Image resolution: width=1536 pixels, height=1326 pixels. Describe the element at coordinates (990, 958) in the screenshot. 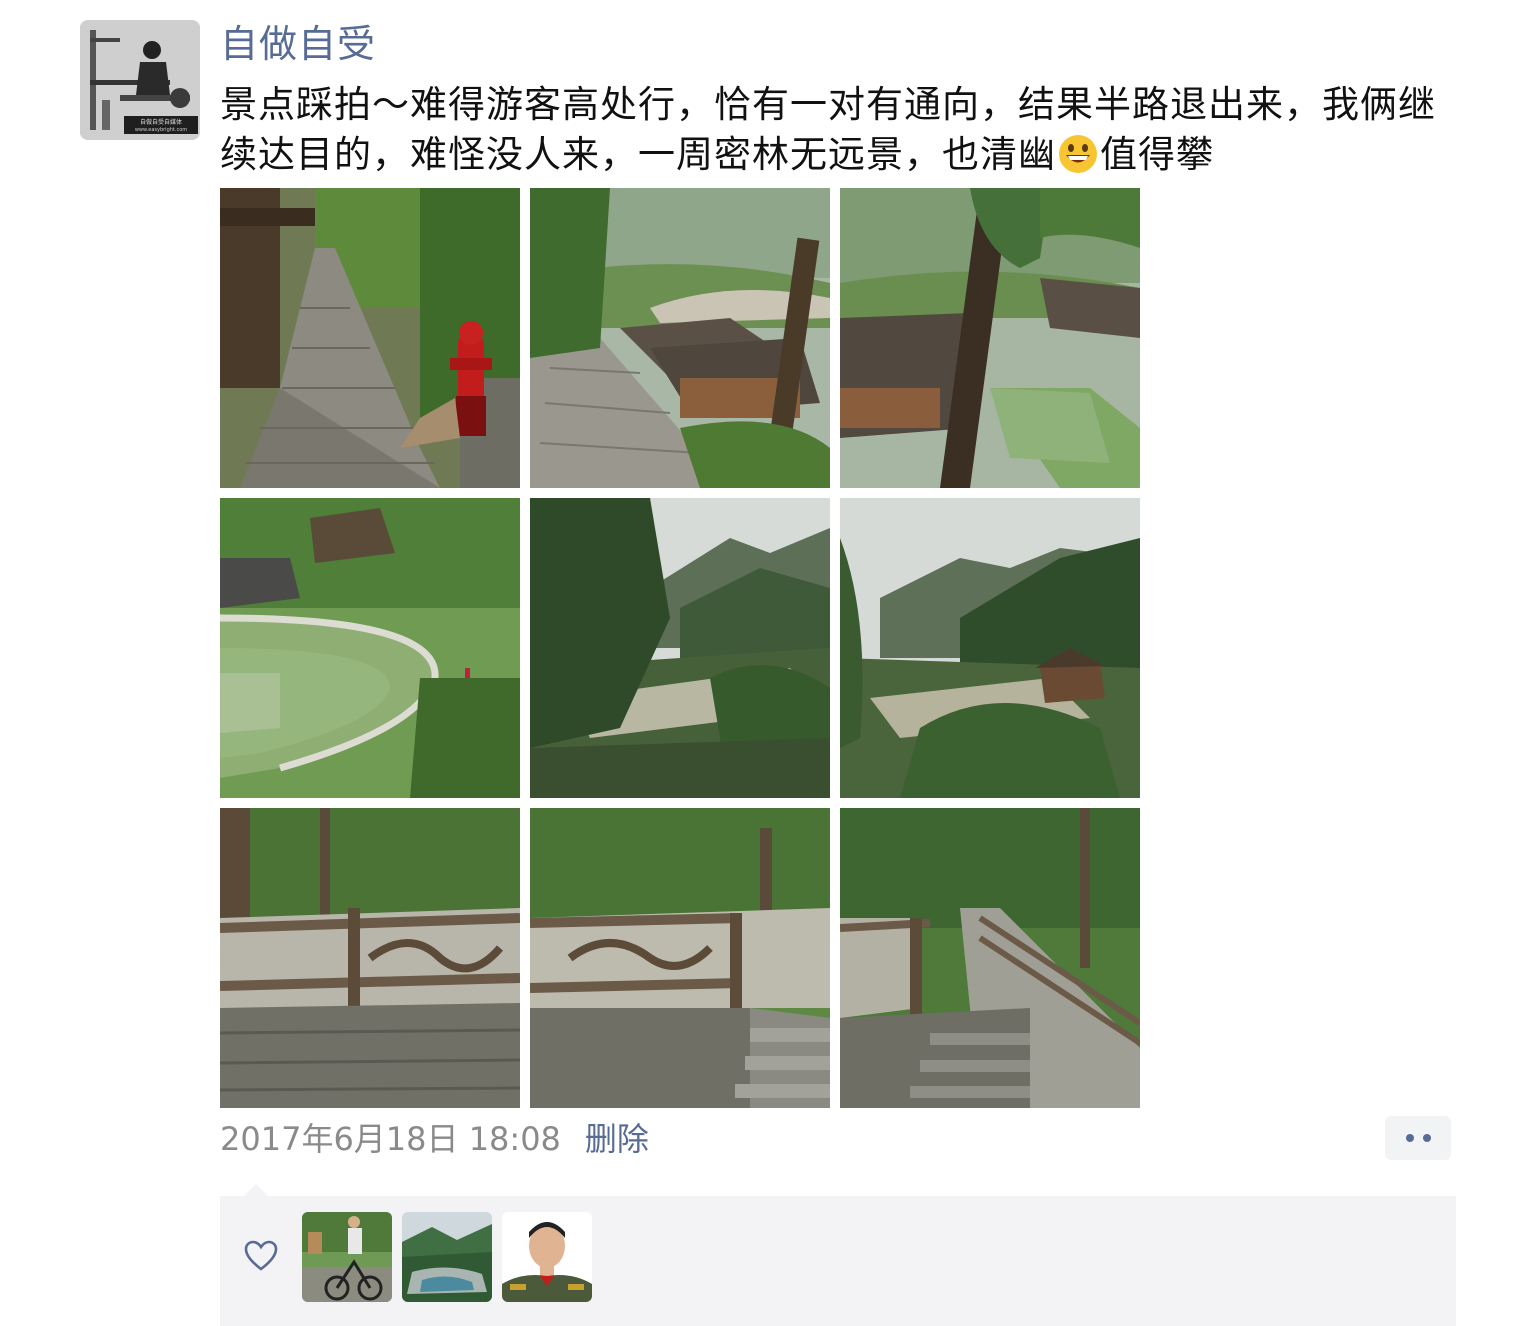

I see `photo-fence-path` at that location.